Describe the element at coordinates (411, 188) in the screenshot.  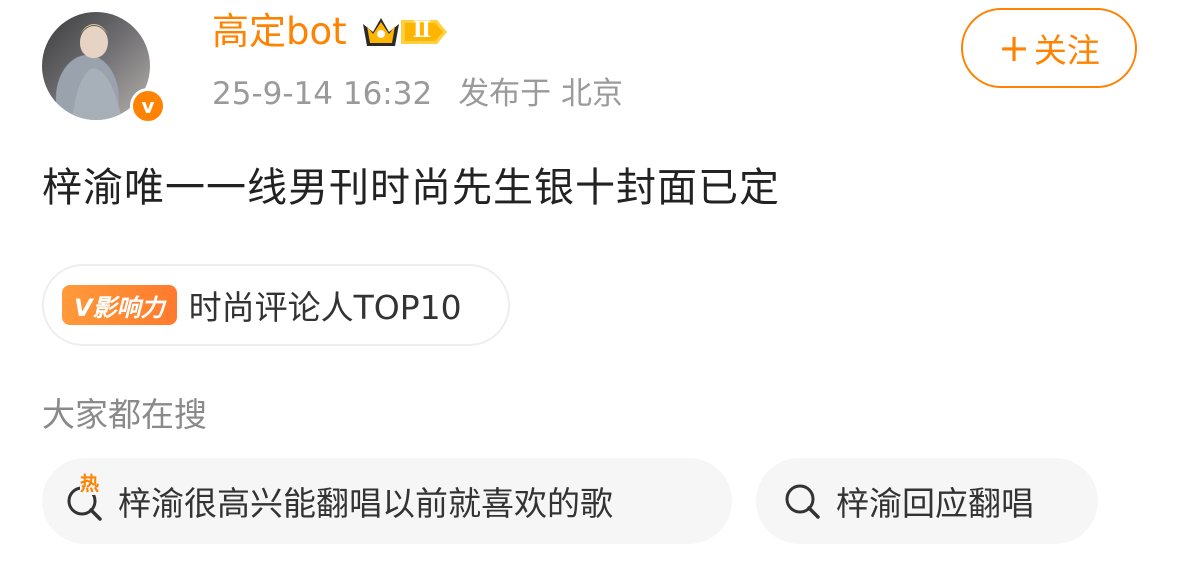
I see `post-text: 梓渝唯一一线男刊时尚先生银十封面已定` at that location.